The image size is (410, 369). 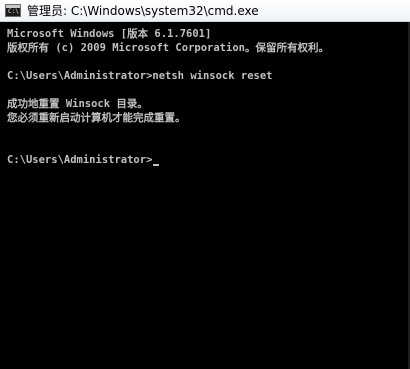 What do you see at coordinates (80, 160) in the screenshot?
I see `prompt-text: C:\Users\Administrator>` at bounding box center [80, 160].